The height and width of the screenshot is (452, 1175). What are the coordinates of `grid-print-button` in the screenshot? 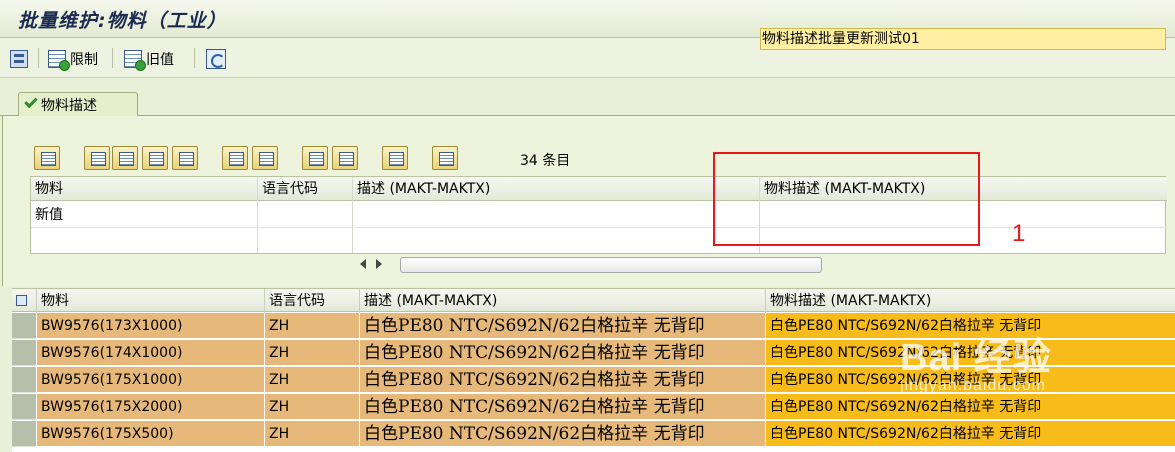 It's located at (445, 158).